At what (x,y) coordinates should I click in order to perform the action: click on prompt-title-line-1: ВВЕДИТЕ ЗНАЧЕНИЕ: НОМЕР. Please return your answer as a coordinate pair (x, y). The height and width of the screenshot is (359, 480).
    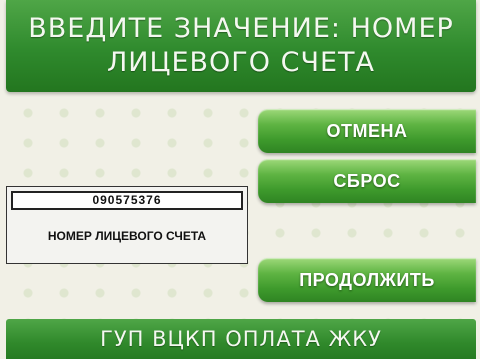
    Looking at the image, I should click on (241, 28).